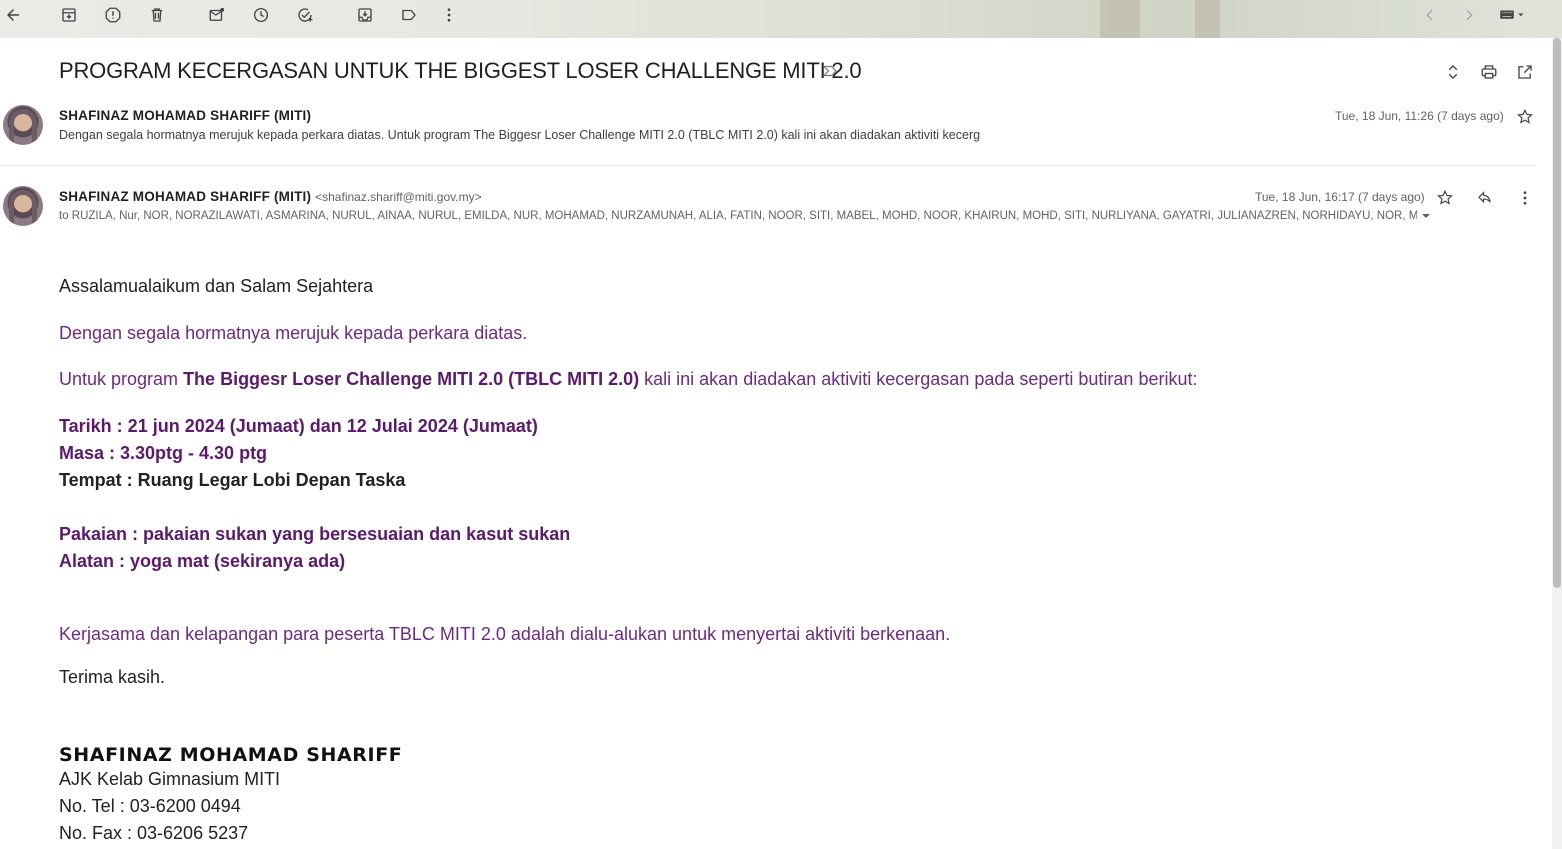 Image resolution: width=1562 pixels, height=849 pixels. Describe the element at coordinates (154, 833) in the screenshot. I see `signature-fax: No. Fax : 03-6206 5237` at that location.